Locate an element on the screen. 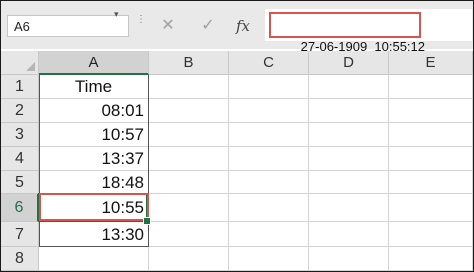  insert-function-label: fx is located at coordinates (242, 26).